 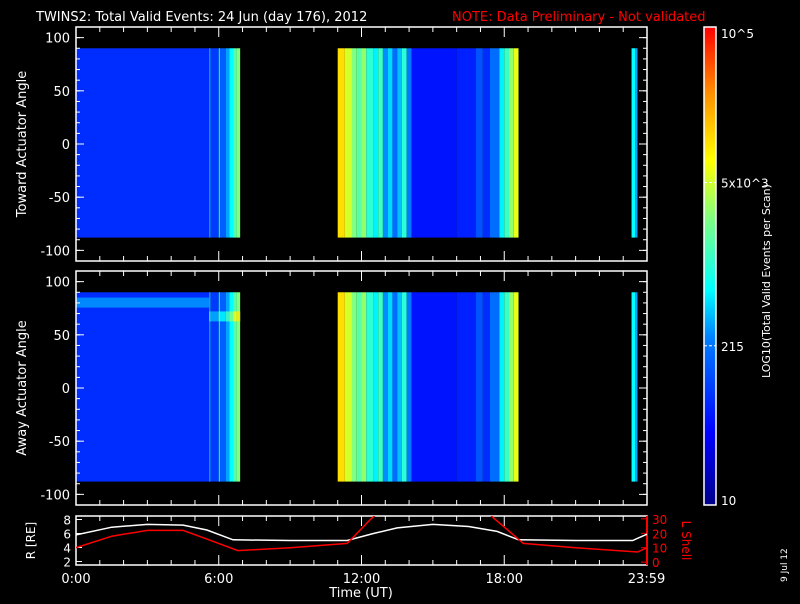 What do you see at coordinates (728, 501) in the screenshot?
I see `colorbar-tick-label: 10` at bounding box center [728, 501].